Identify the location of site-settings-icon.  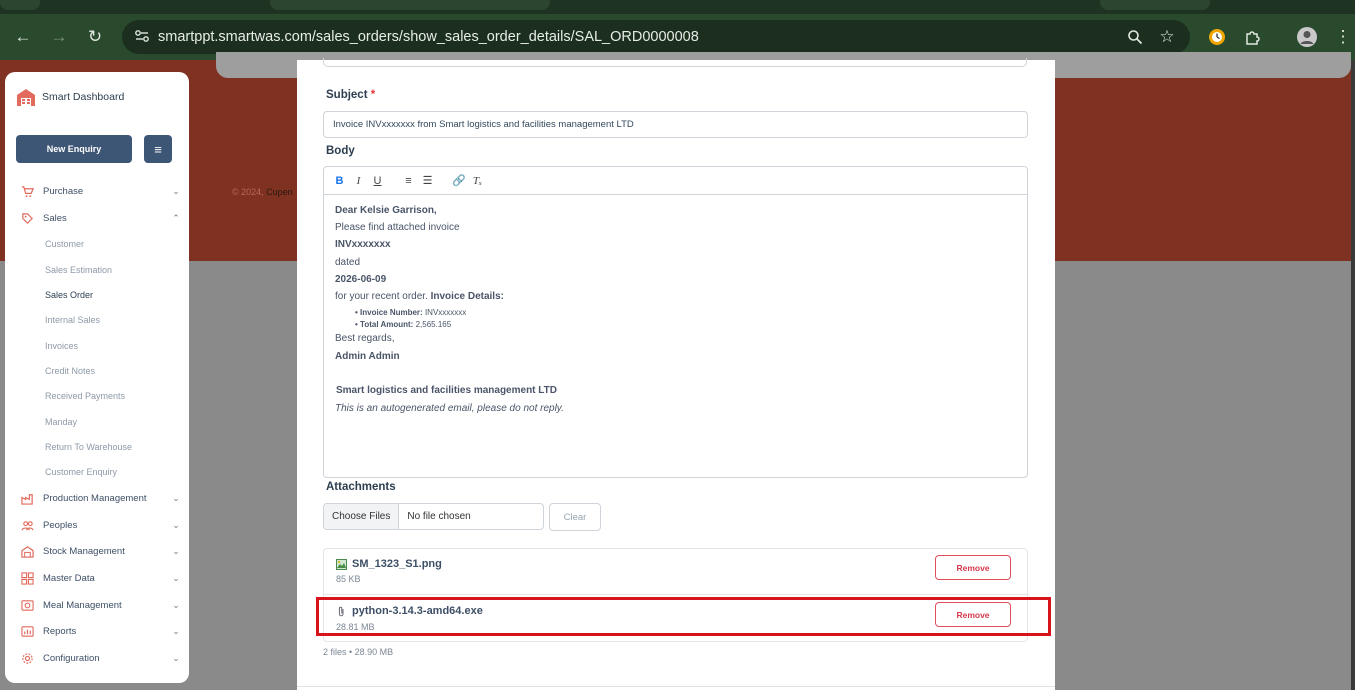
(142, 36).